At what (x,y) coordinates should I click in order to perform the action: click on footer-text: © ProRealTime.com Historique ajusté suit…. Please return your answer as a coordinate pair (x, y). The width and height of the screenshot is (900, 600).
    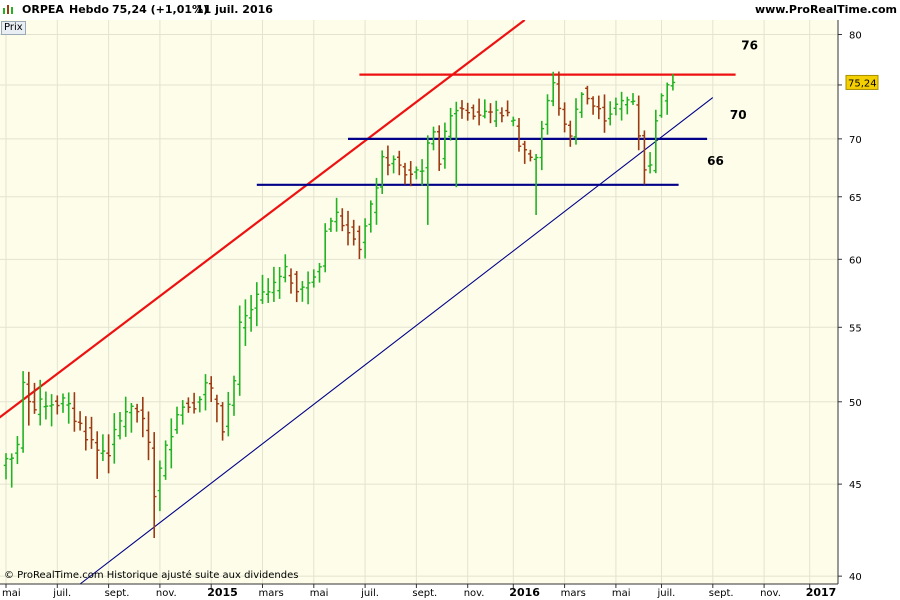
    Looking at the image, I should click on (151, 575).